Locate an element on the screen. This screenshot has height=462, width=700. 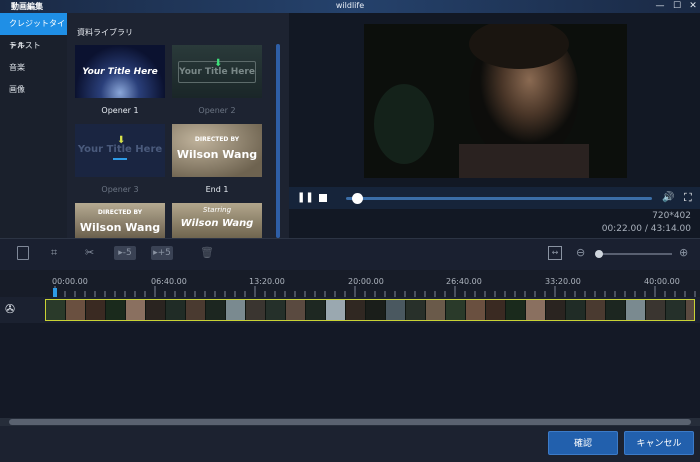
save-frame-icon is located at coordinates (23, 253).